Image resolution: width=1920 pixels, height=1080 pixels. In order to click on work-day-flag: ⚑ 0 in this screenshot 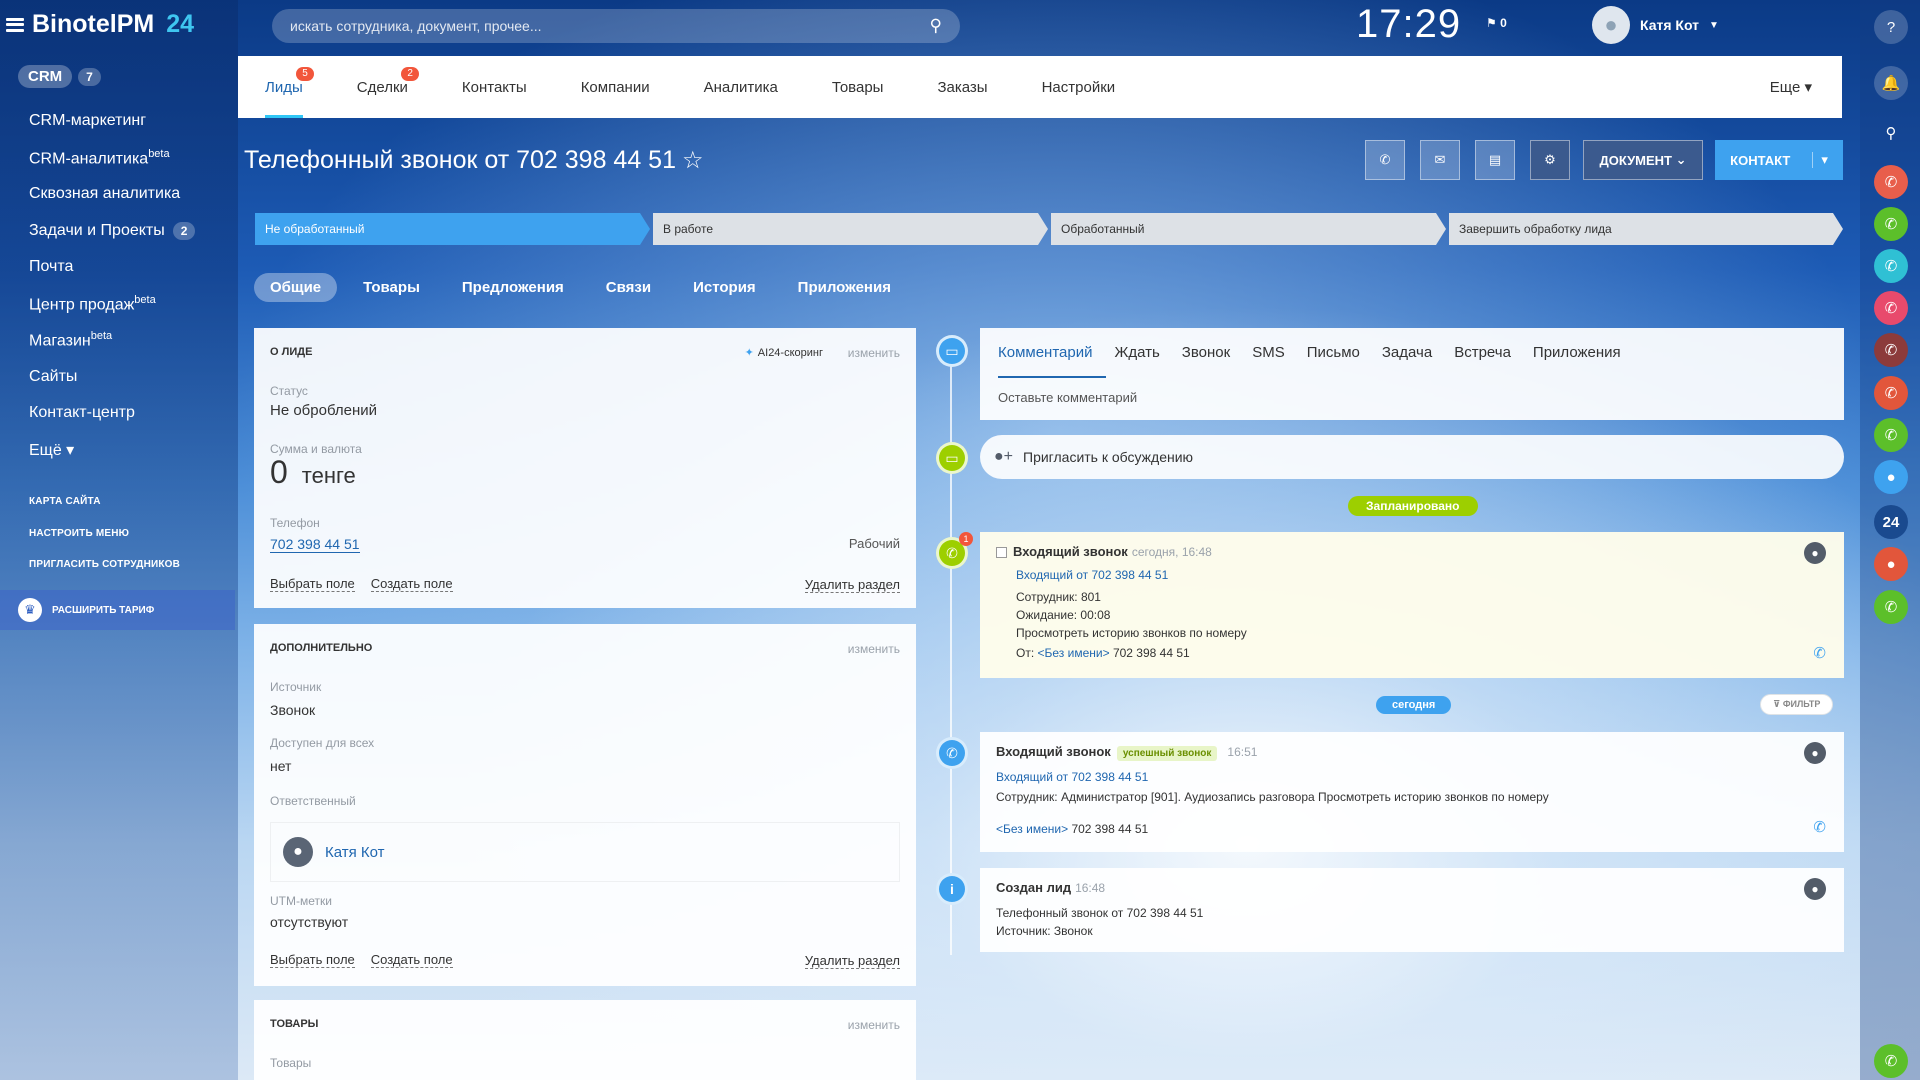, I will do `click(1496, 23)`.